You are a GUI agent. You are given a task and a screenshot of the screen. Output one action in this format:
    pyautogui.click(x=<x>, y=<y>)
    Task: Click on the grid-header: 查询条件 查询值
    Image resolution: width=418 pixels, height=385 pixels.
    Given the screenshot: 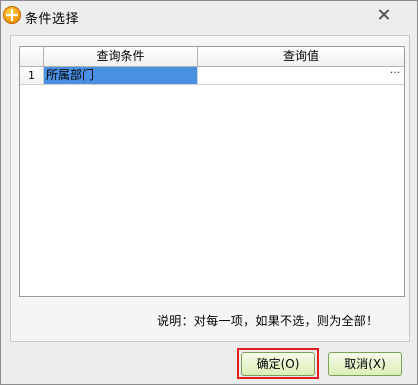 What is the action you would take?
    pyautogui.click(x=212, y=57)
    